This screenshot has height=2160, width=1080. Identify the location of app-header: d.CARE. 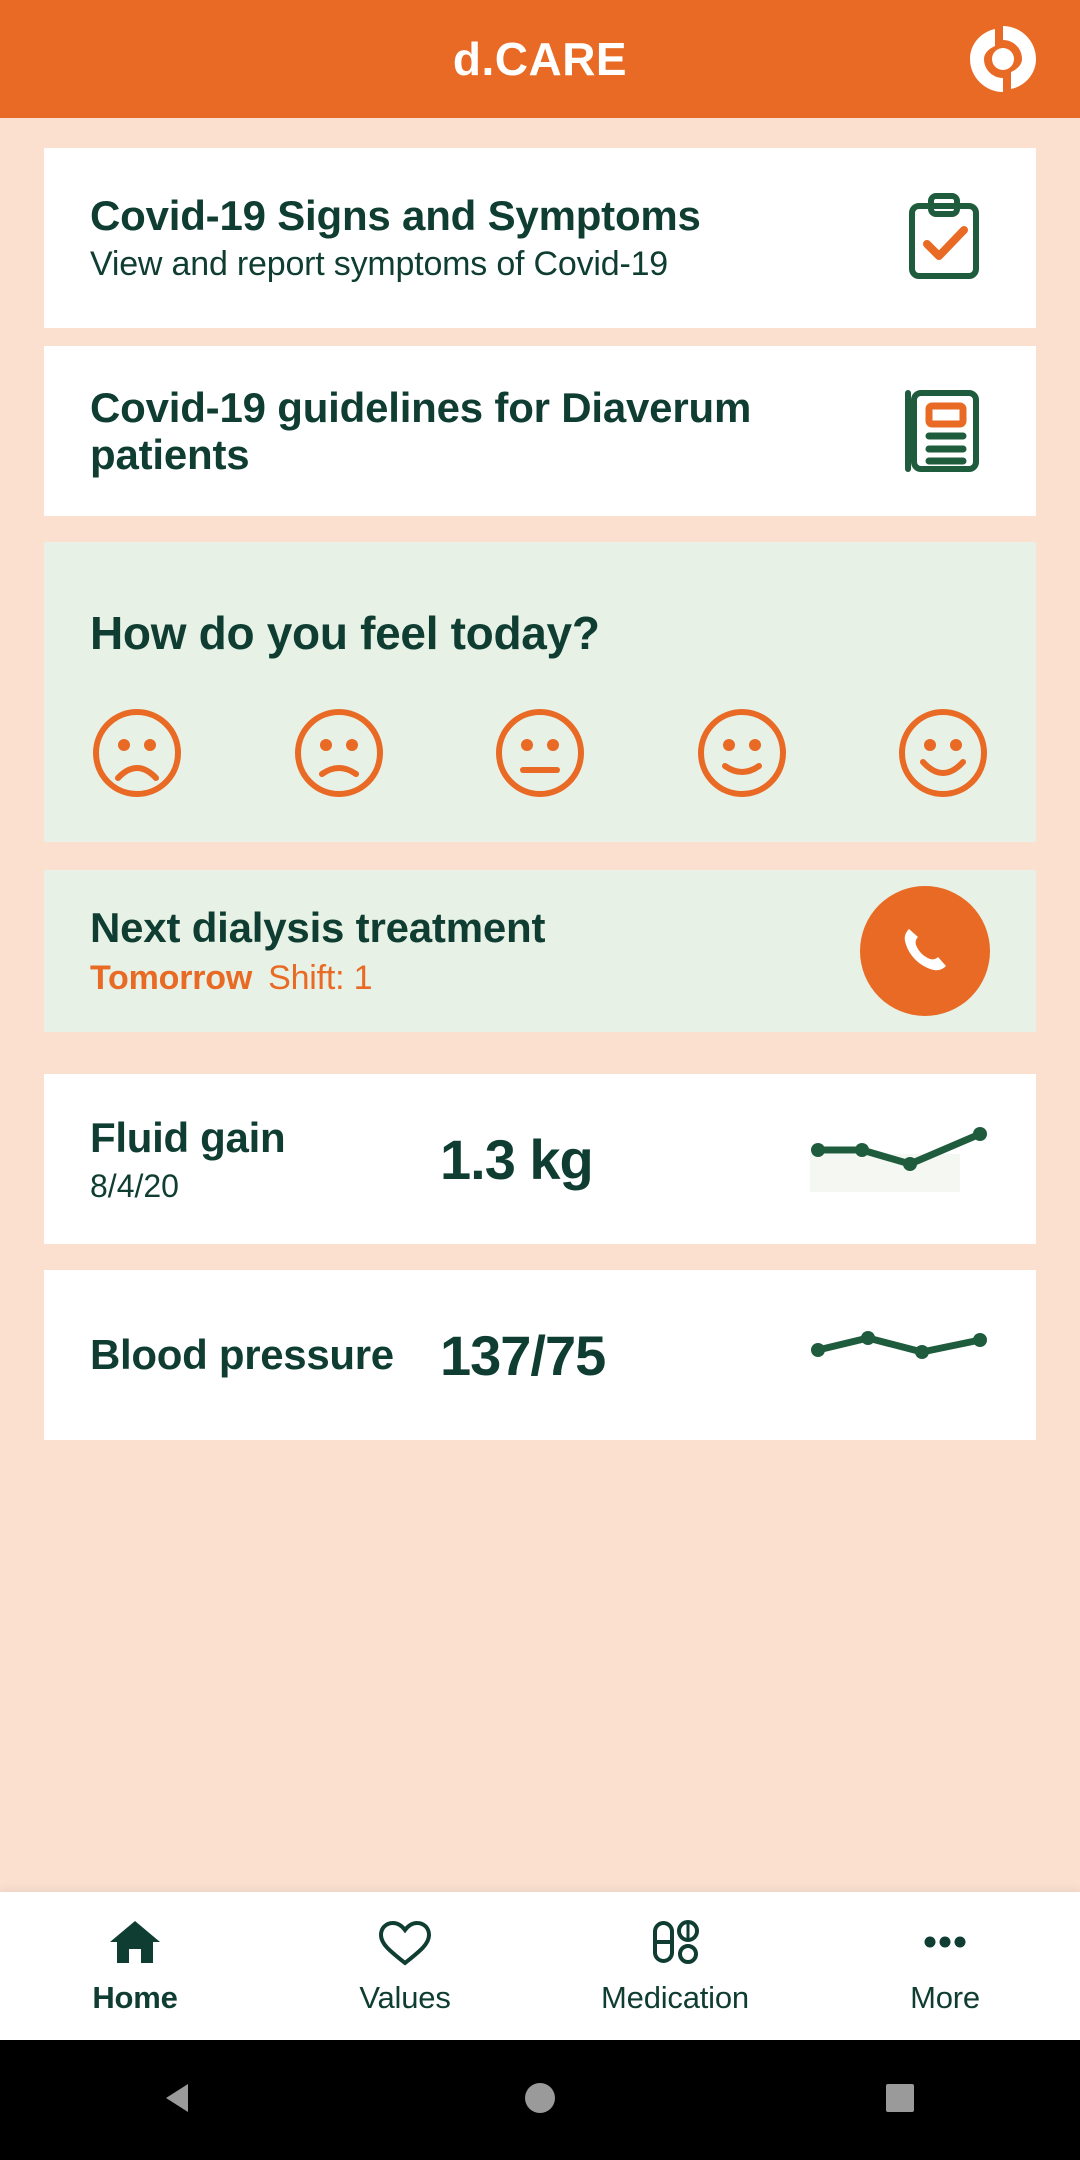
(540, 59).